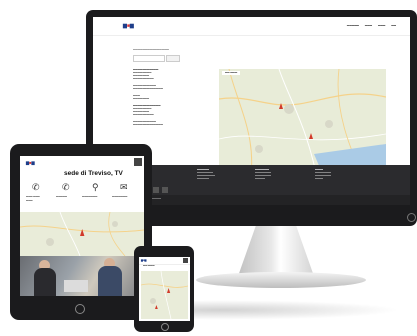 This screenshot has width=417, height=336. I want to click on contact-label: ▬▬▬▬▬, so click(61, 197).